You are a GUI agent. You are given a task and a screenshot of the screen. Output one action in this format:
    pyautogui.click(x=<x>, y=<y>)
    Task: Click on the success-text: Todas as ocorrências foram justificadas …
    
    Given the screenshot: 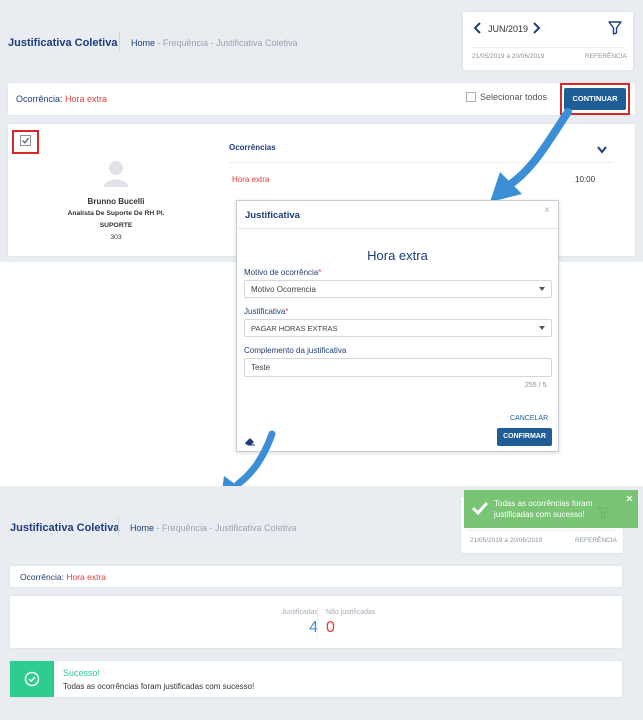 What is the action you would take?
    pyautogui.click(x=159, y=686)
    